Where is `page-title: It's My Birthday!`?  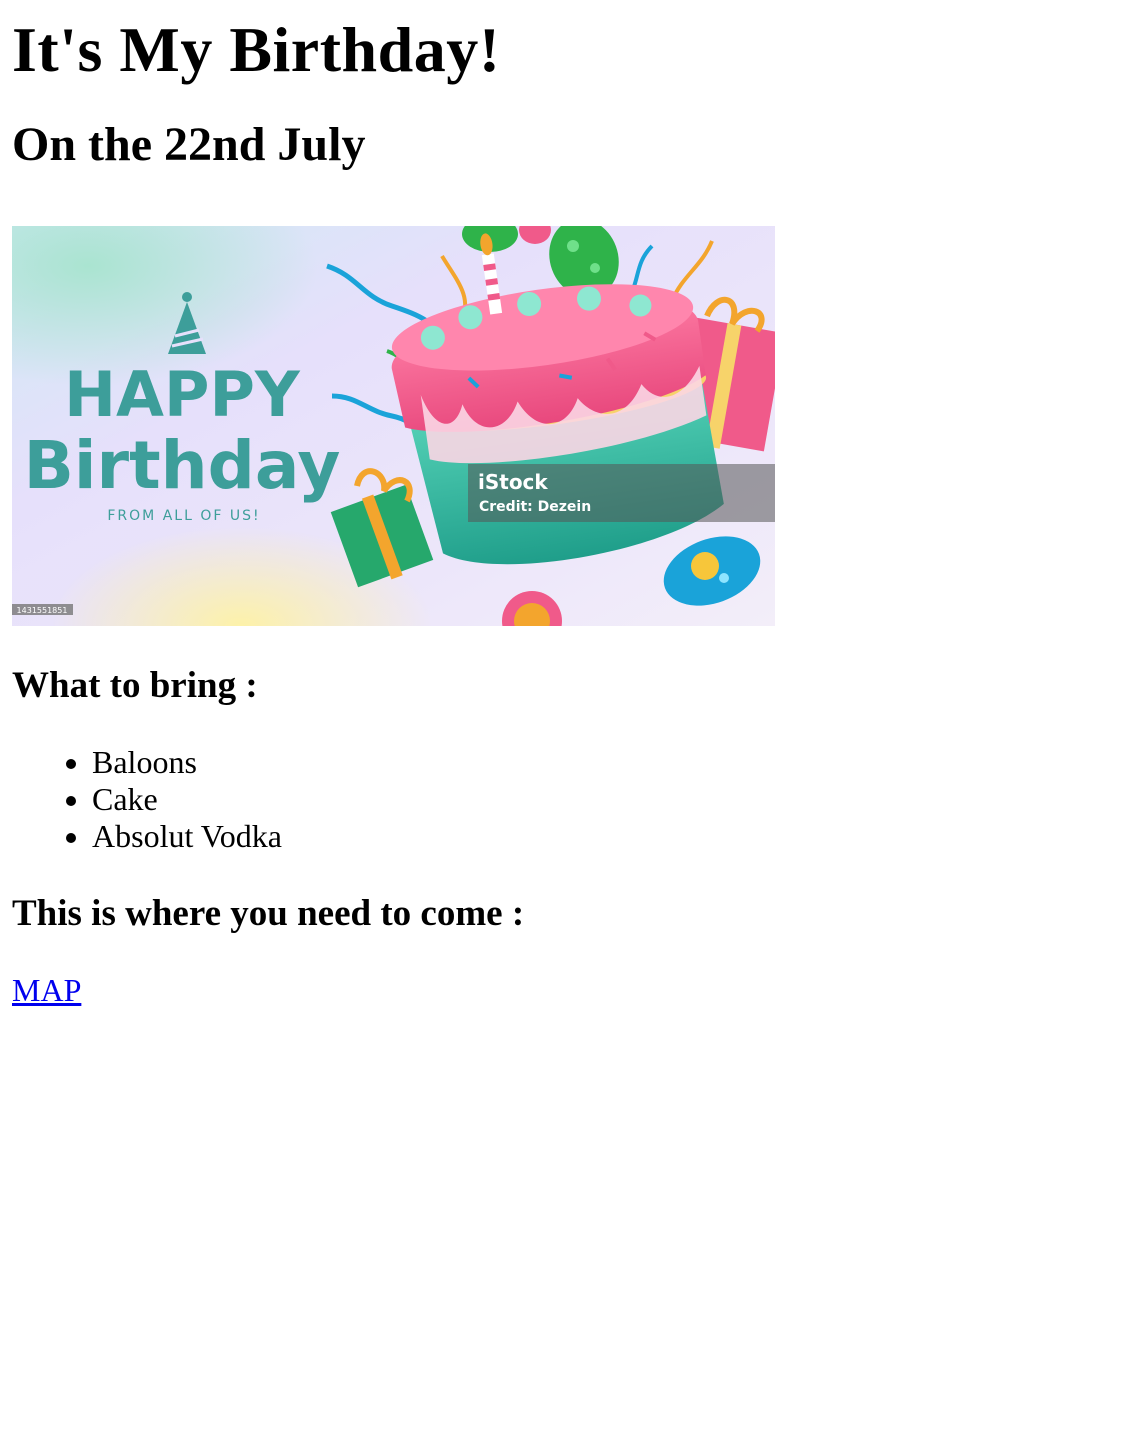 page-title: It's My Birthday! is located at coordinates (256, 49).